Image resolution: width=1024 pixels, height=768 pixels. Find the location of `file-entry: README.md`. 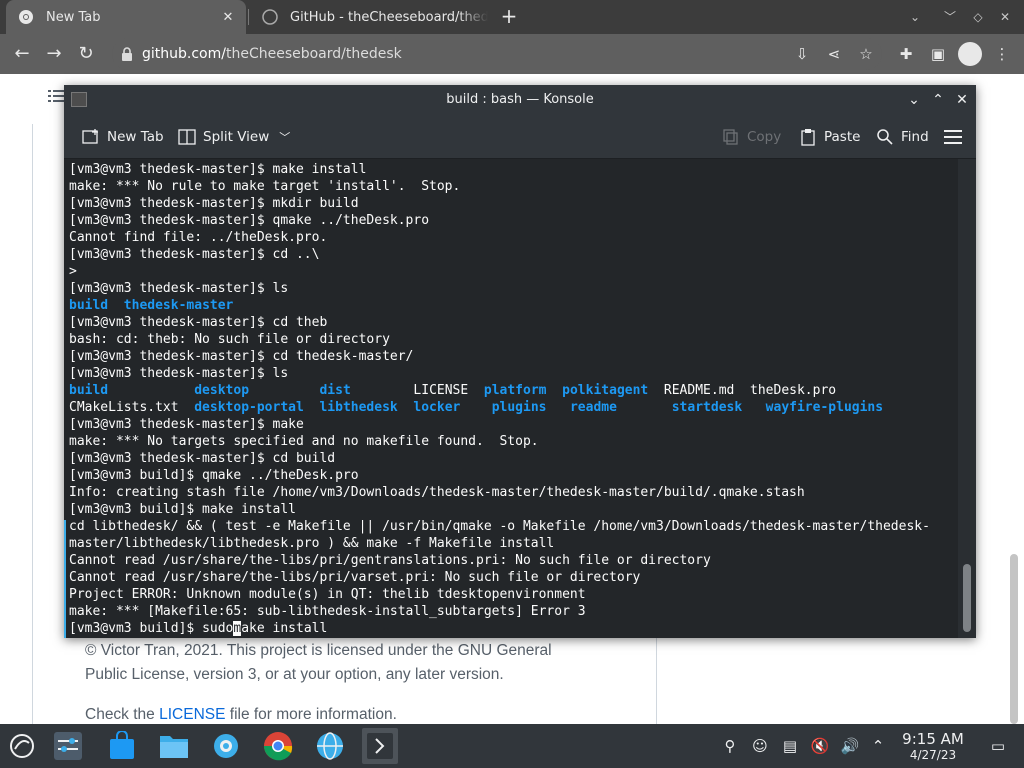

file-entry: README.md is located at coordinates (699, 390).